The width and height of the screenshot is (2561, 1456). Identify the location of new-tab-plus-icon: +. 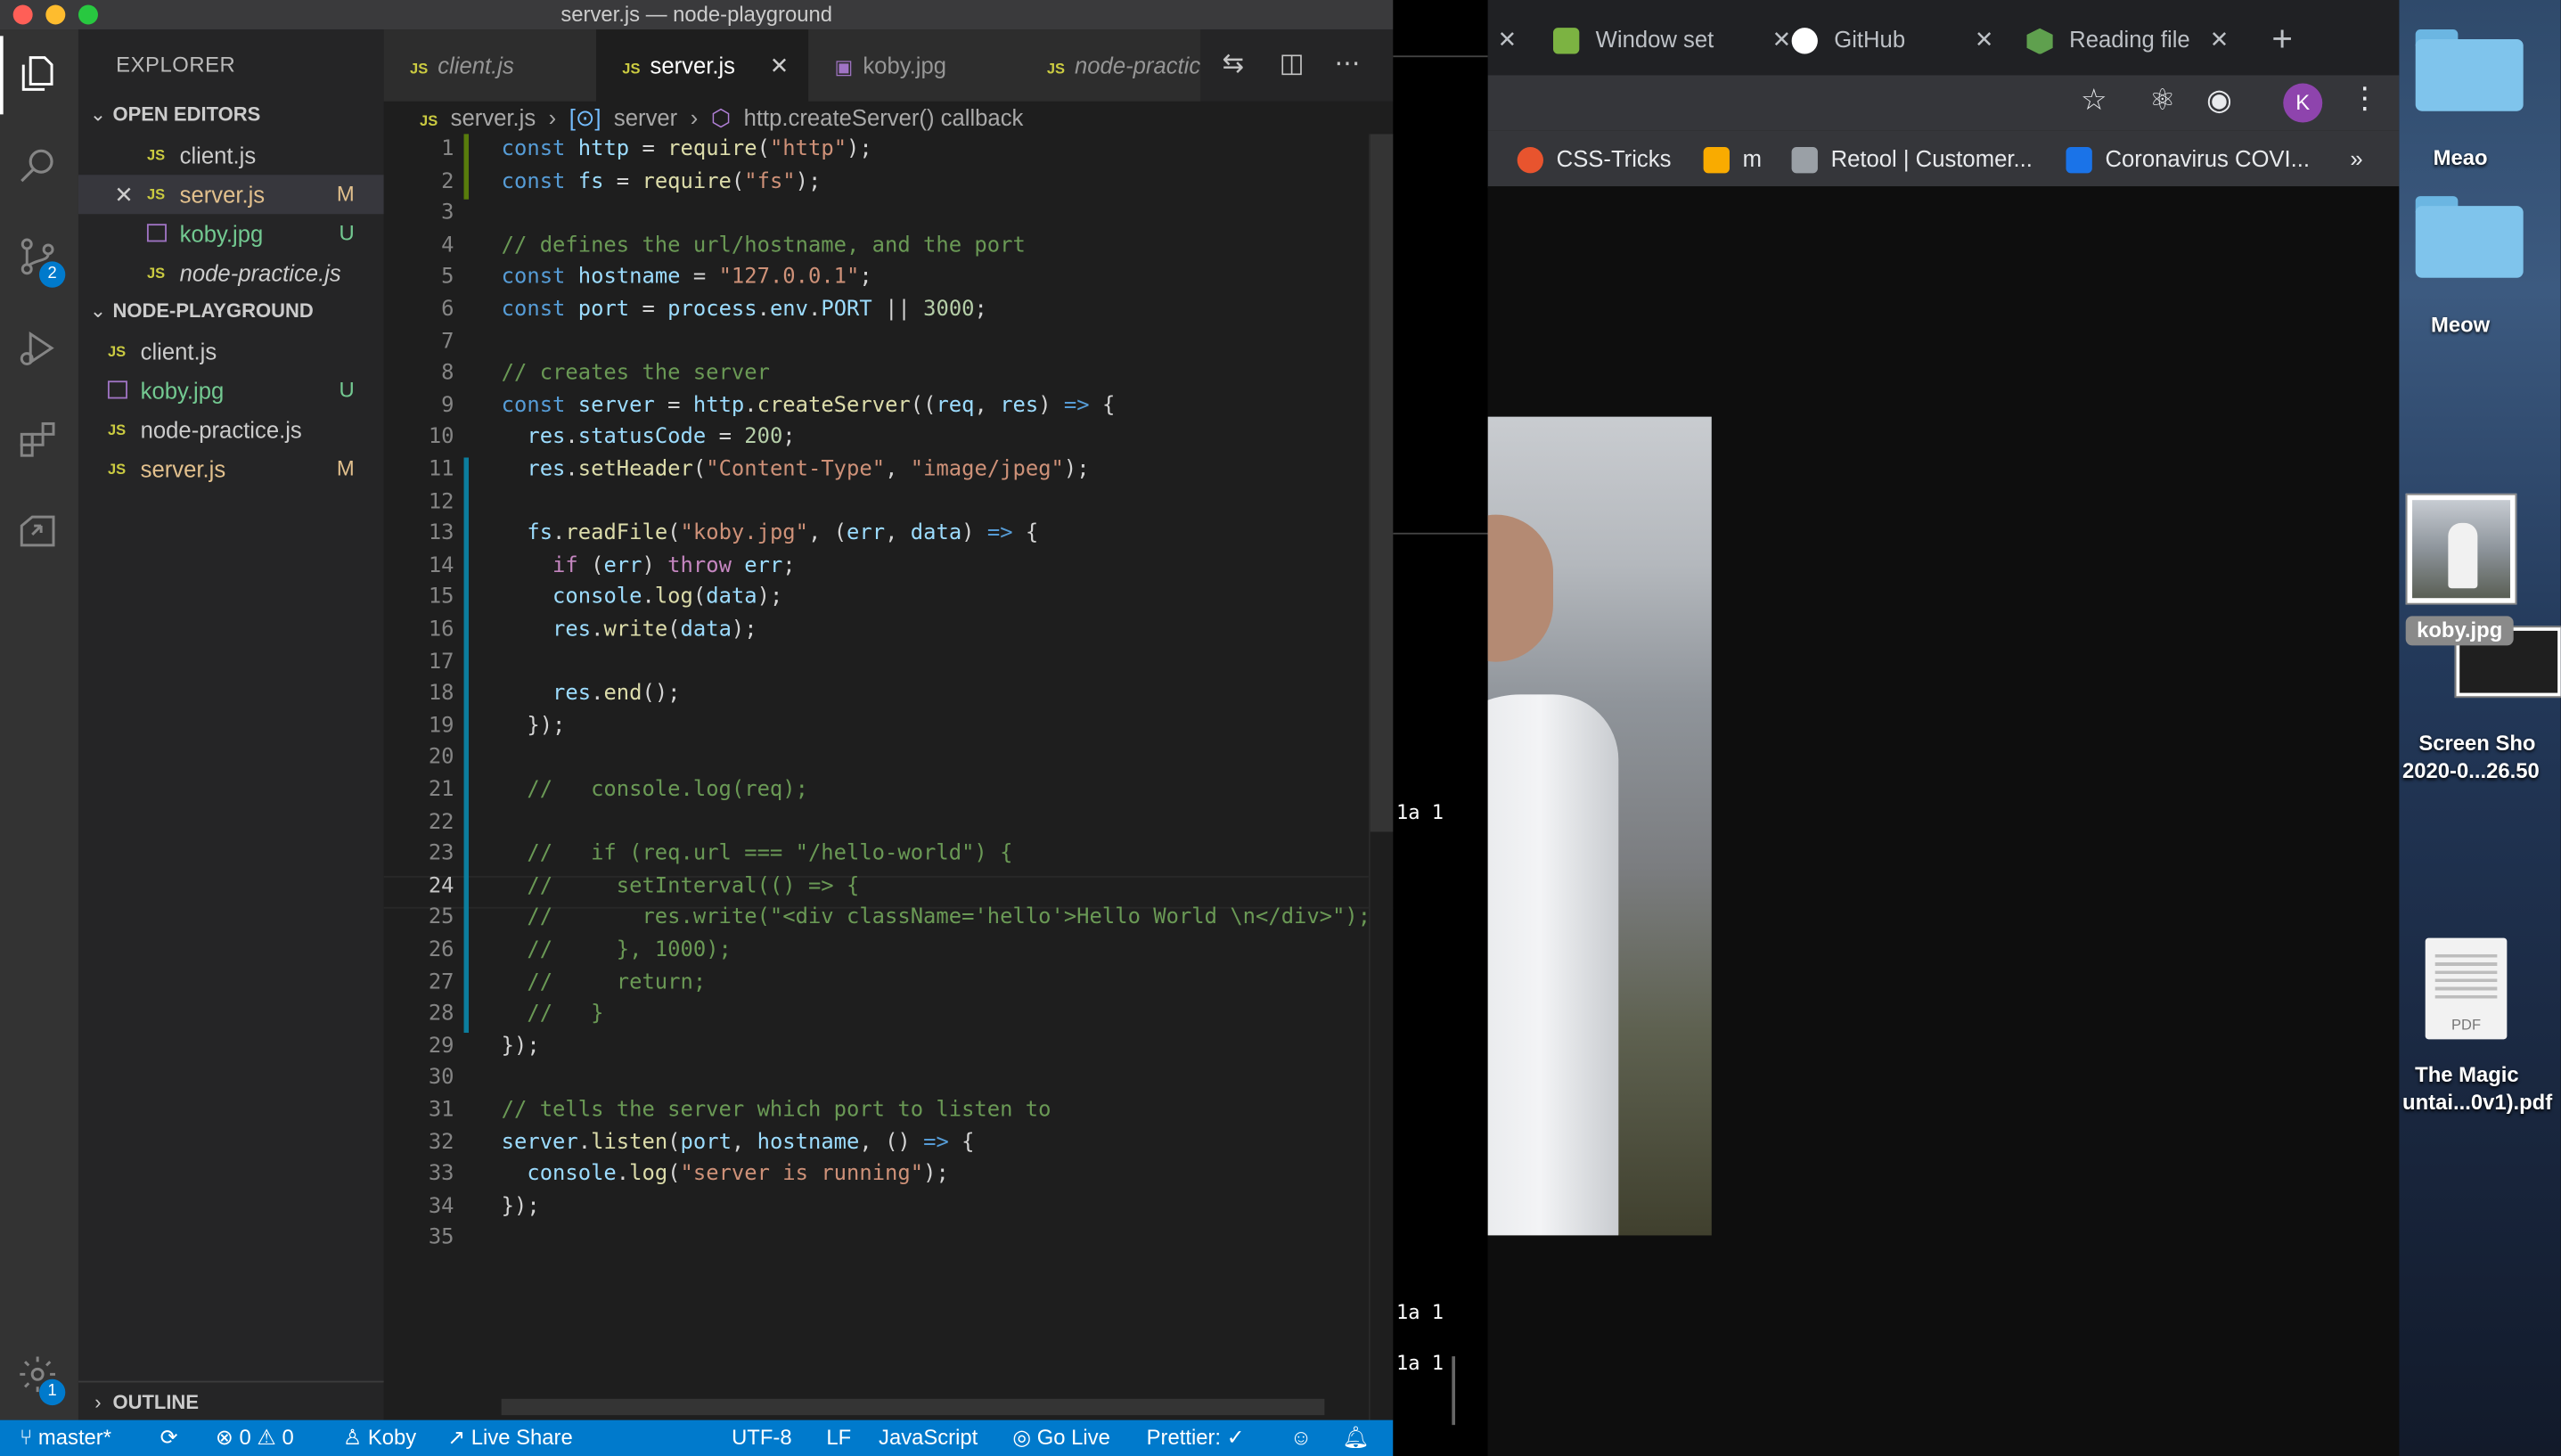
(2282, 40).